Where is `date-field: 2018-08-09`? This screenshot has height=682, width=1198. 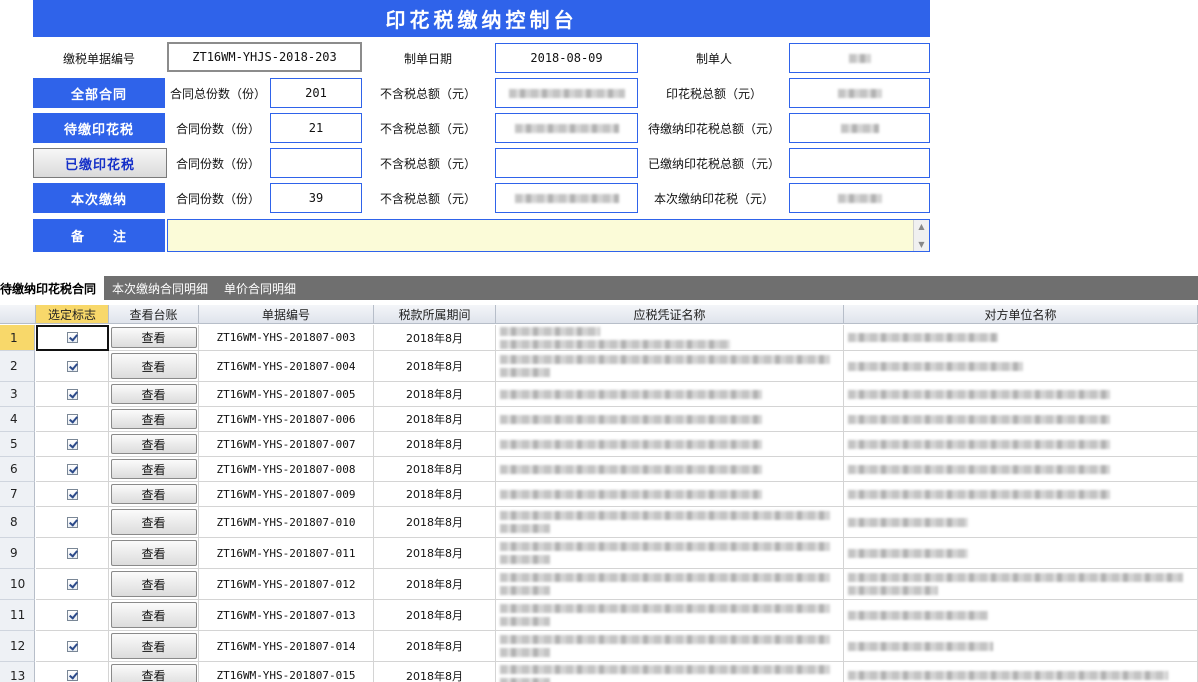
date-field: 2018-08-09 is located at coordinates (566, 58).